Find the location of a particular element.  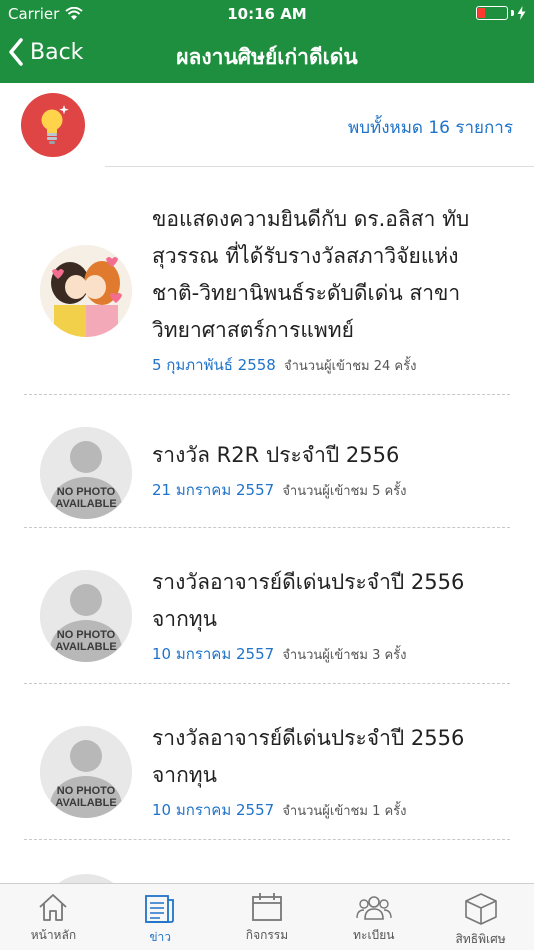

status-bar: Carrier 10:16 AM is located at coordinates (267, 14).